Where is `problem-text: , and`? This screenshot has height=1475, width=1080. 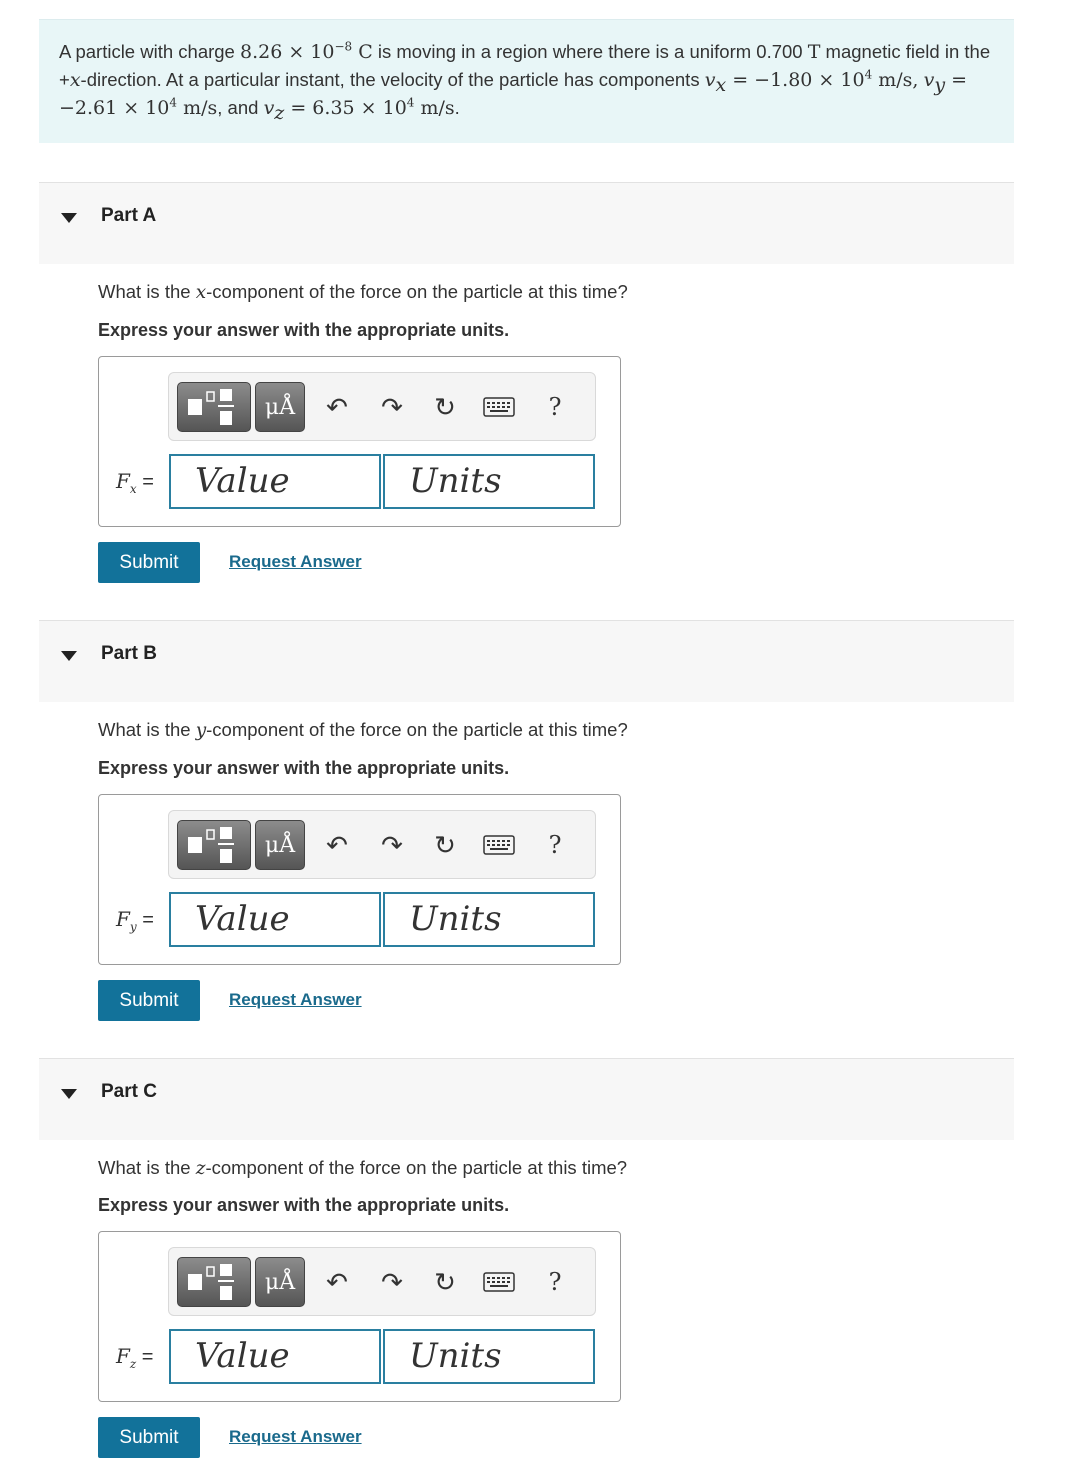 problem-text: , and is located at coordinates (240, 107).